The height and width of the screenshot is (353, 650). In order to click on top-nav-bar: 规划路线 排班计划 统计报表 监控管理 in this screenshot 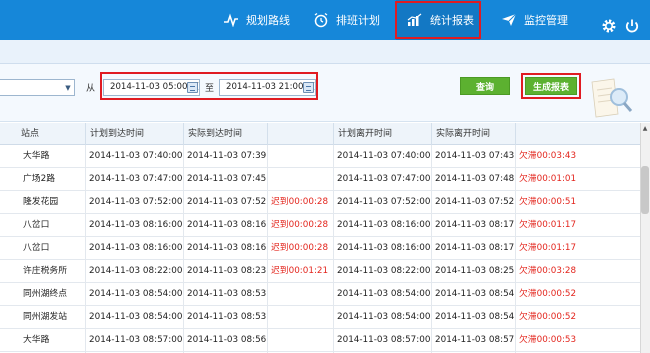, I will do `click(325, 20)`.